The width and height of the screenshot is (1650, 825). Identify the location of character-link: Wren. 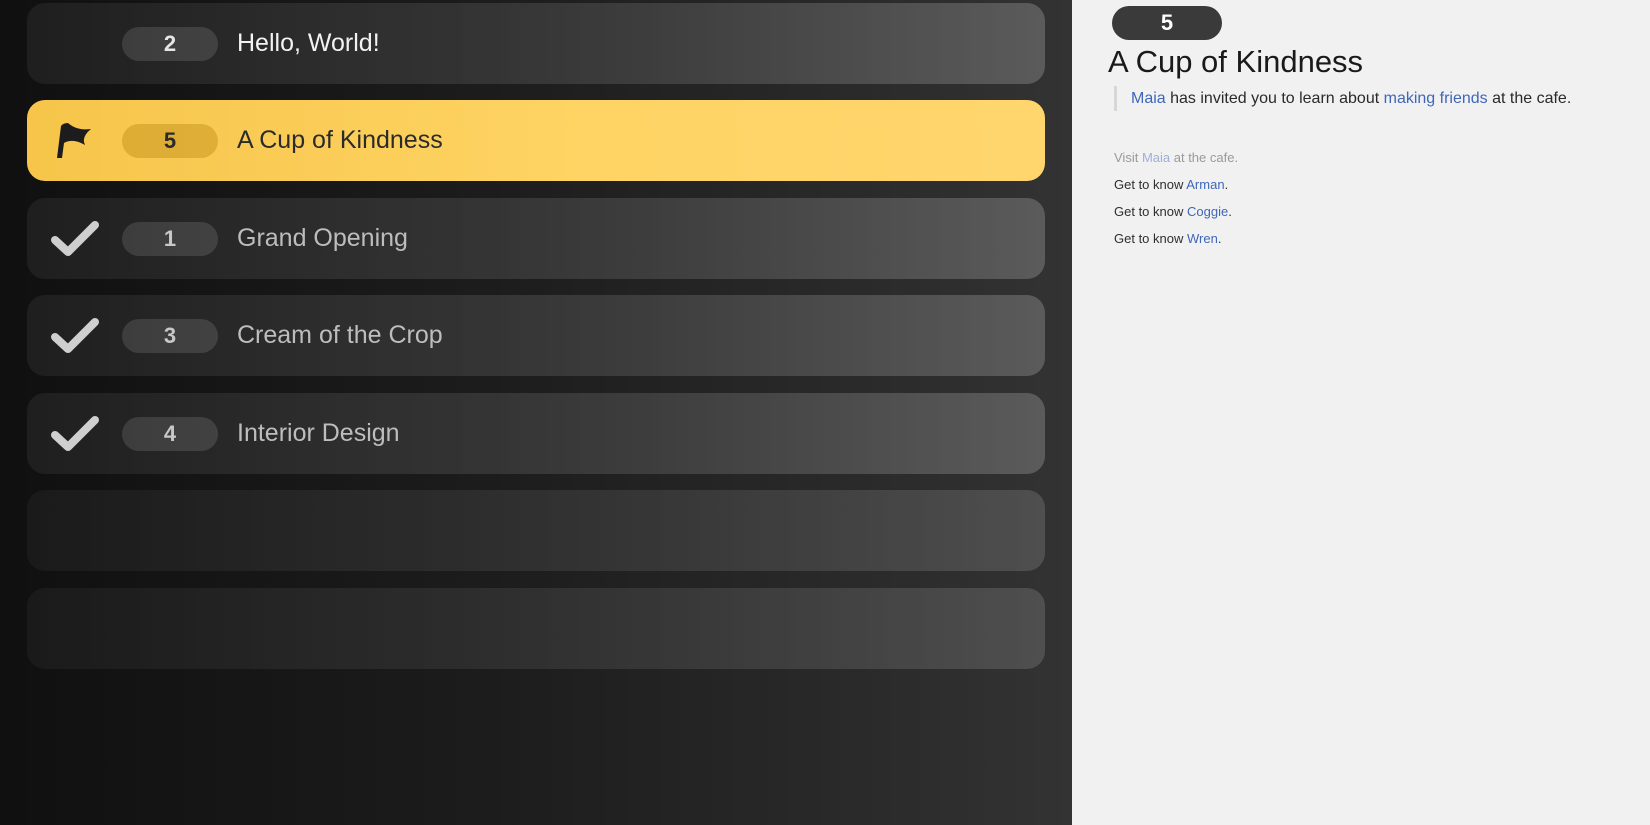
(1202, 238).